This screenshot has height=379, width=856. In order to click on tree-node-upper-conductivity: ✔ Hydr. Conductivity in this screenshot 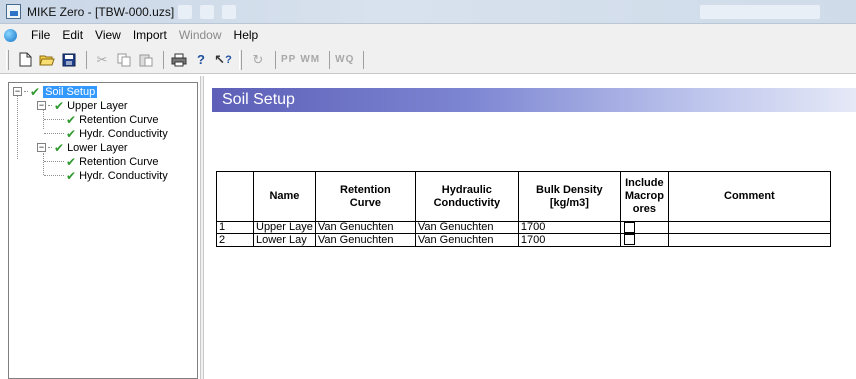, I will do `click(106, 133)`.